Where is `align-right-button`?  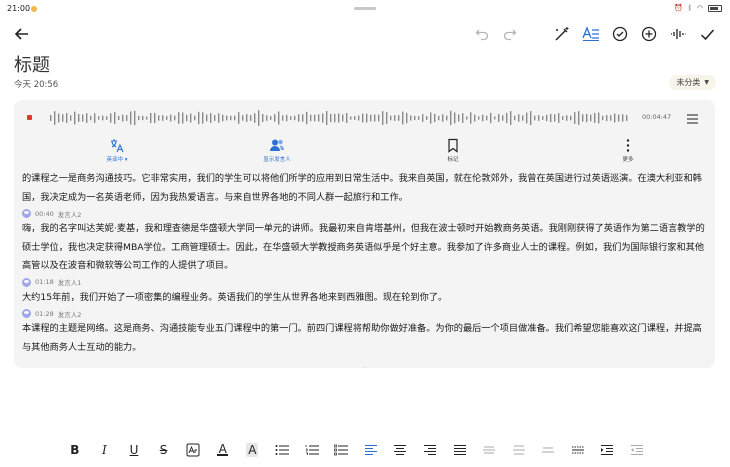 align-right-button is located at coordinates (430, 450).